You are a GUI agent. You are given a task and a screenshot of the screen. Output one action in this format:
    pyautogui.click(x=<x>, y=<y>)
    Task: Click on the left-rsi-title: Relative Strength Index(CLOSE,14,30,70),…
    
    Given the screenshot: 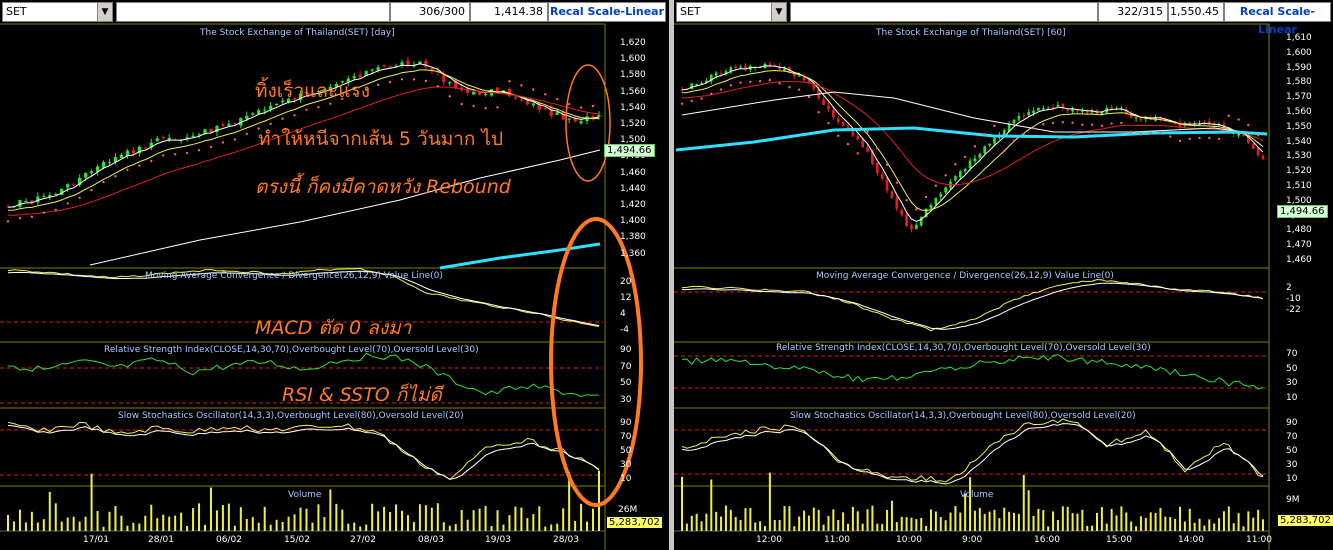 What is the action you would take?
    pyautogui.click(x=291, y=350)
    